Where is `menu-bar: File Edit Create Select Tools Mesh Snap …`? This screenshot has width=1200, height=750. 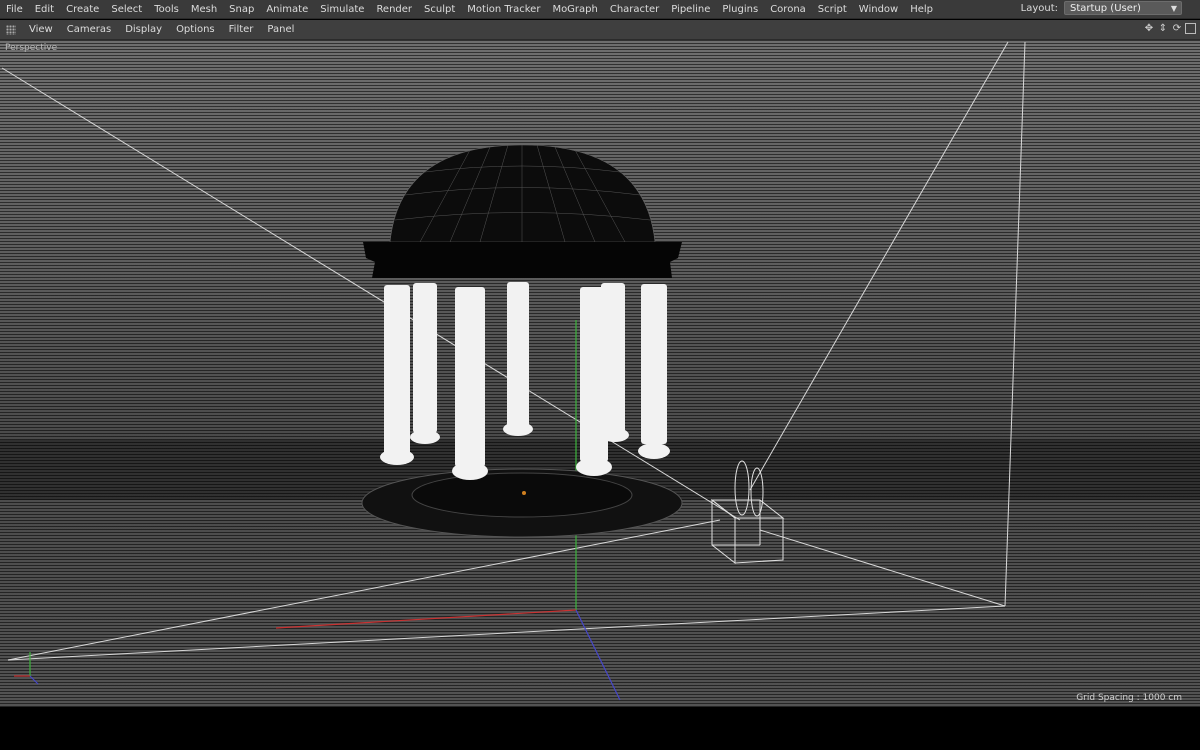 menu-bar: File Edit Create Select Tools Mesh Snap … is located at coordinates (600, 9).